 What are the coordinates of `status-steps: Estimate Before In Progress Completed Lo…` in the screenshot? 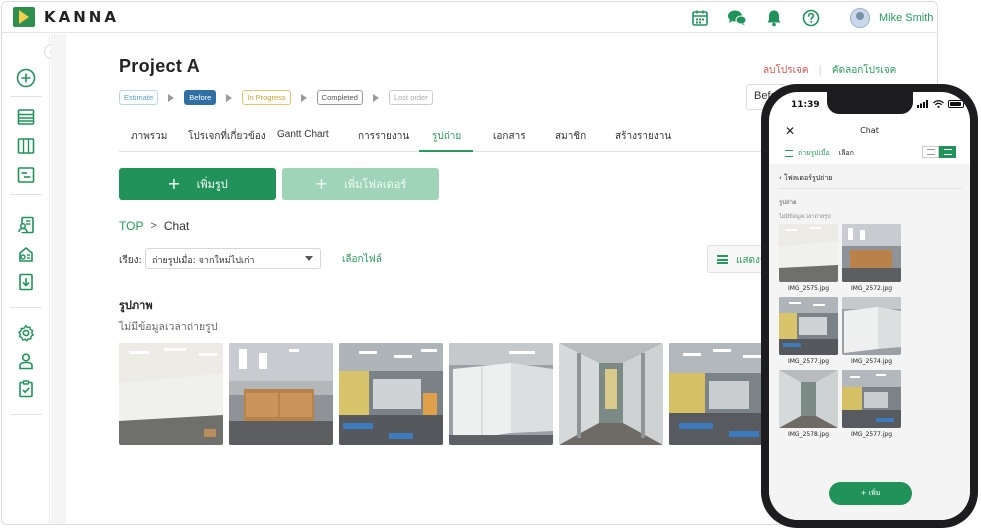 It's located at (276, 97).